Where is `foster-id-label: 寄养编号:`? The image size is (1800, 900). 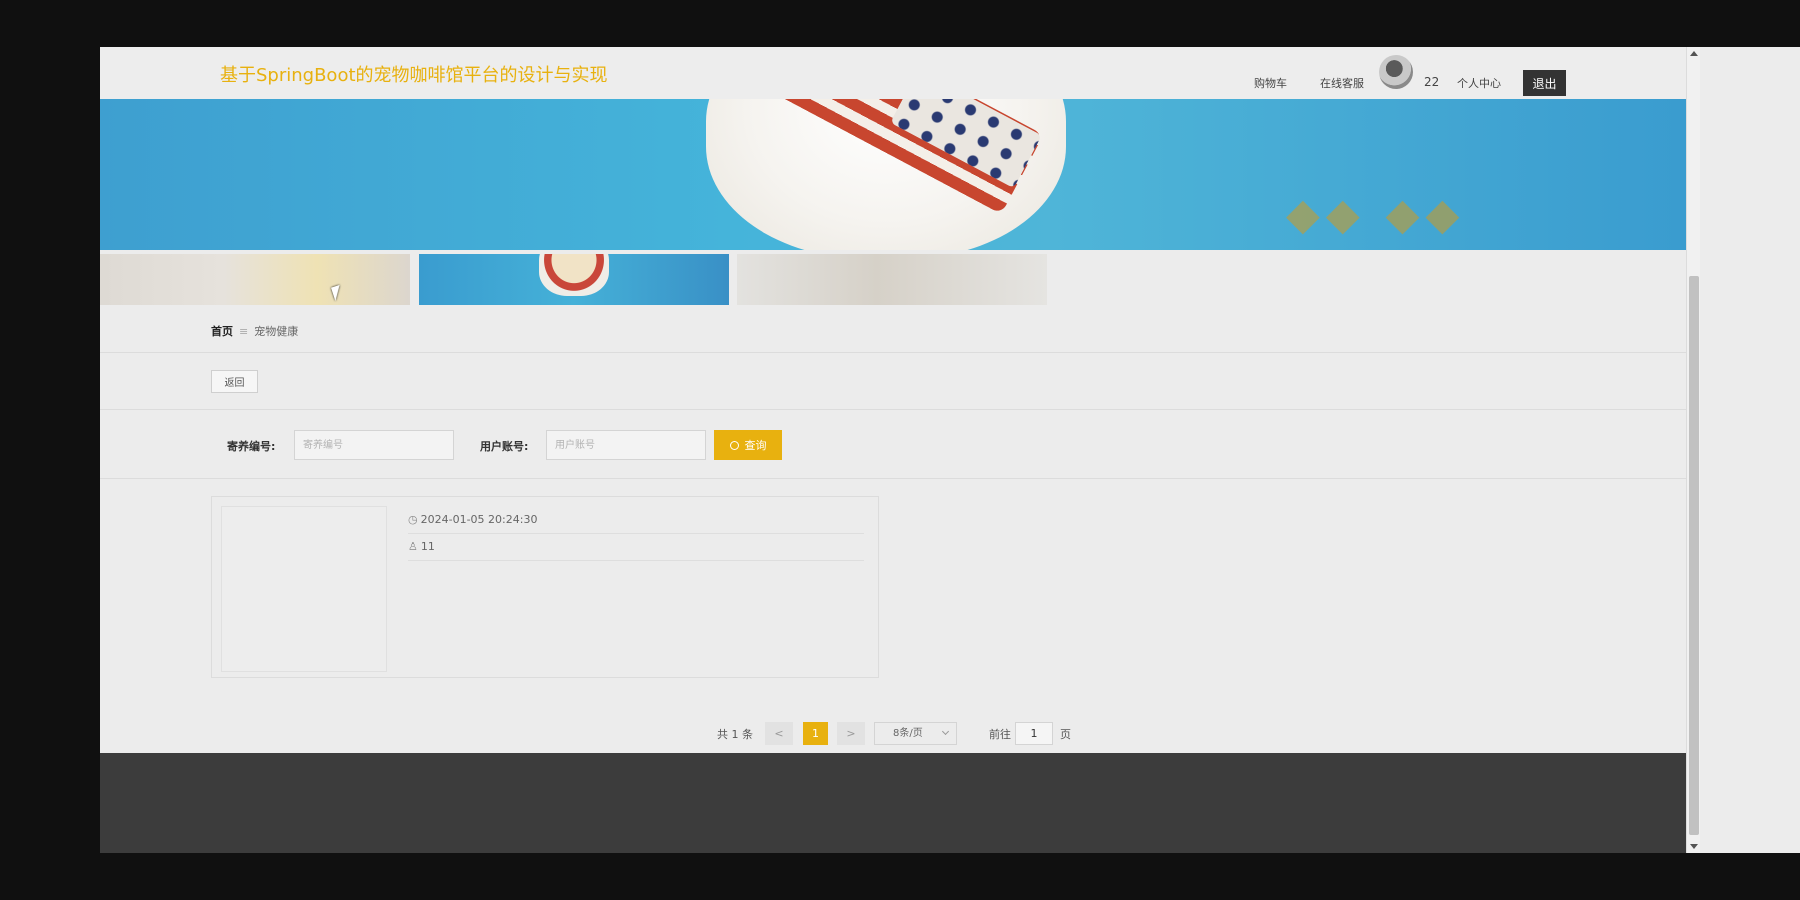 foster-id-label: 寄养编号: is located at coordinates (251, 446).